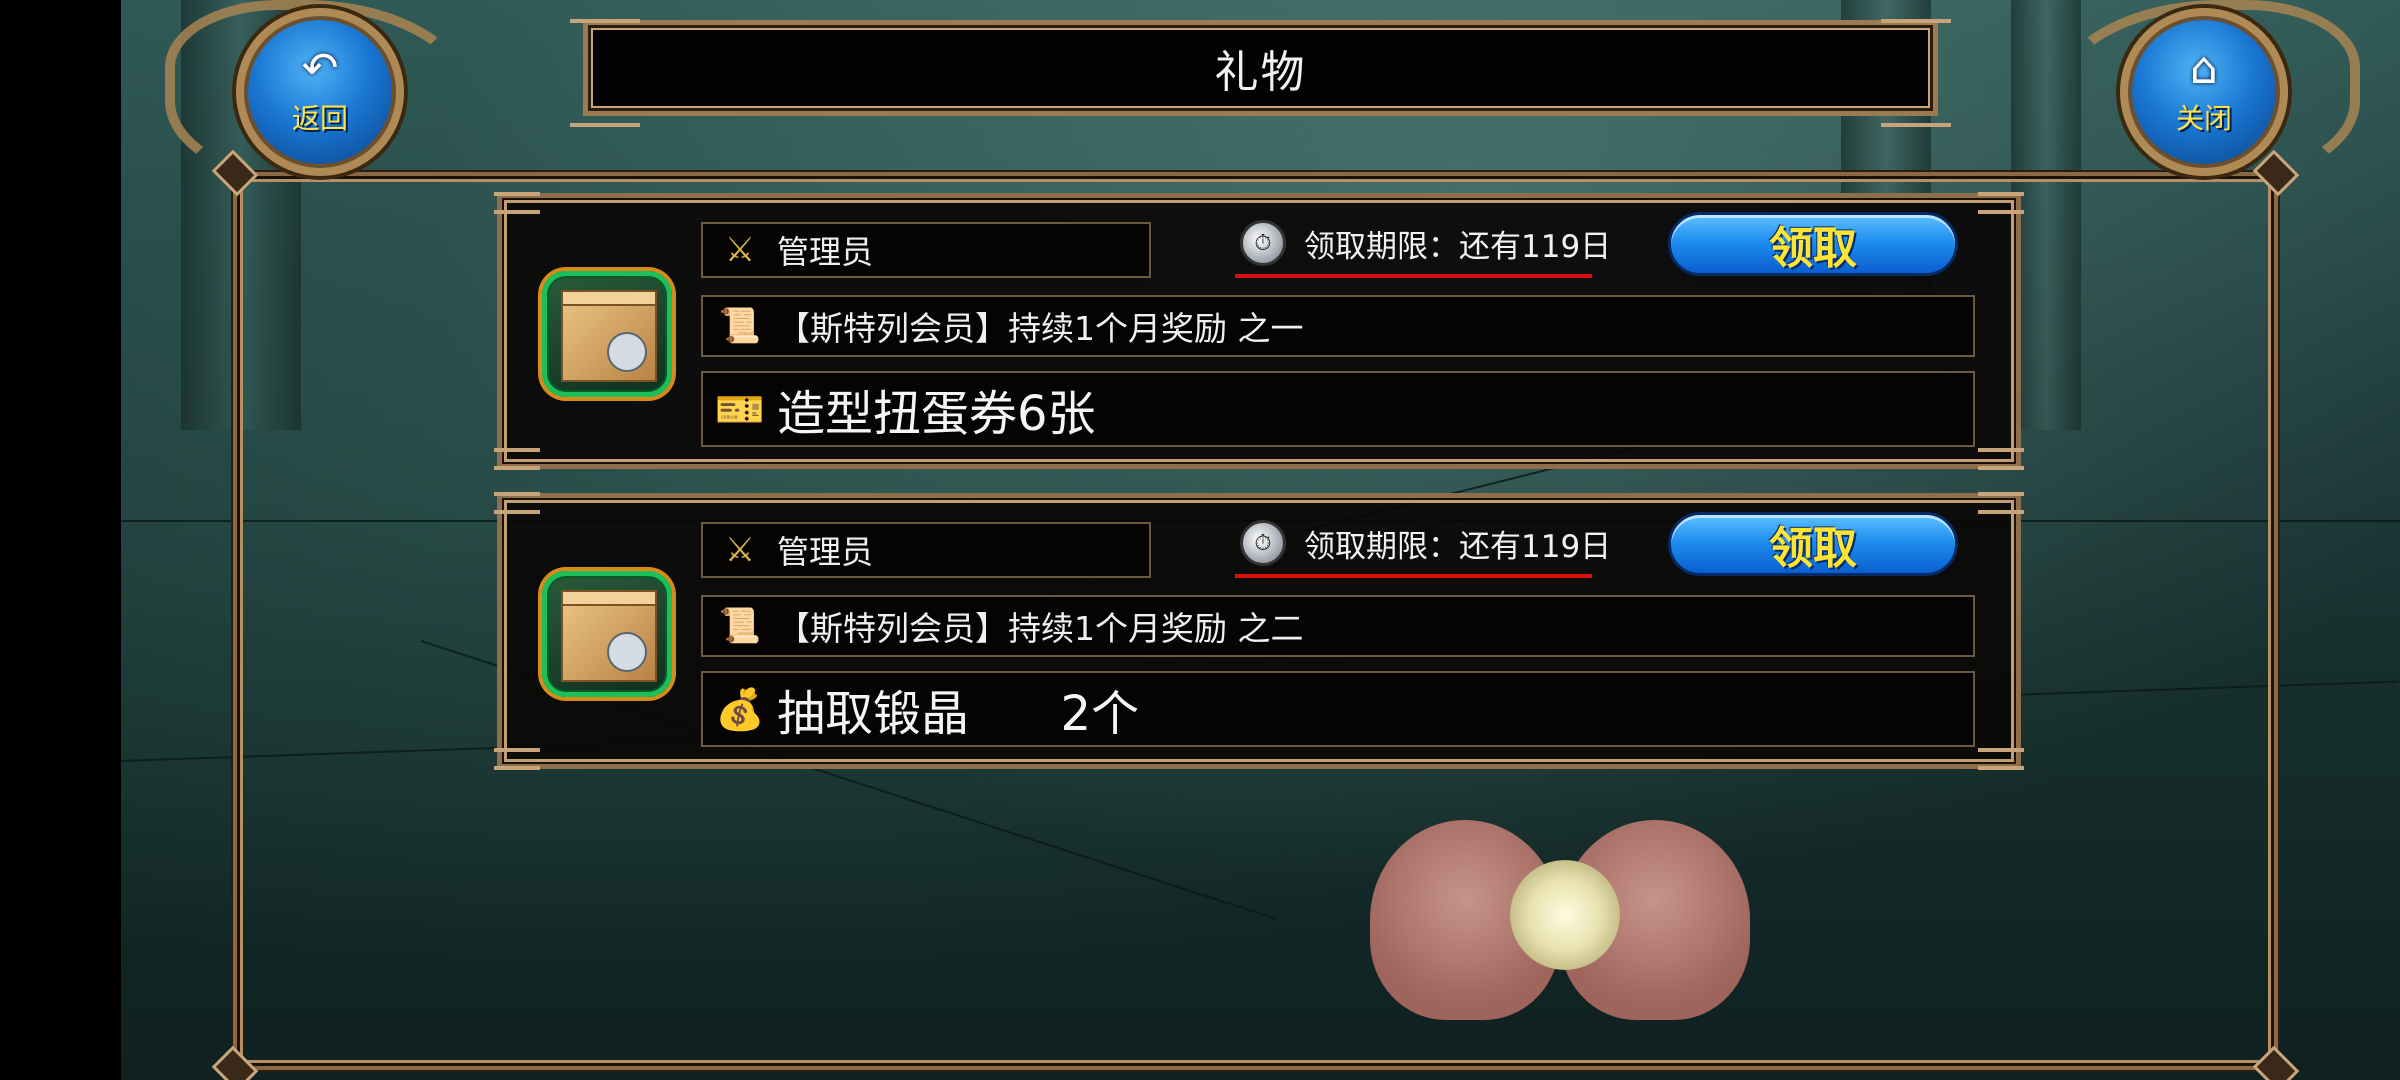 This screenshot has width=2400, height=1080. Describe the element at coordinates (1338, 409) in the screenshot. I see `gift-item-field: 🎫 造型扭蛋券6张` at that location.